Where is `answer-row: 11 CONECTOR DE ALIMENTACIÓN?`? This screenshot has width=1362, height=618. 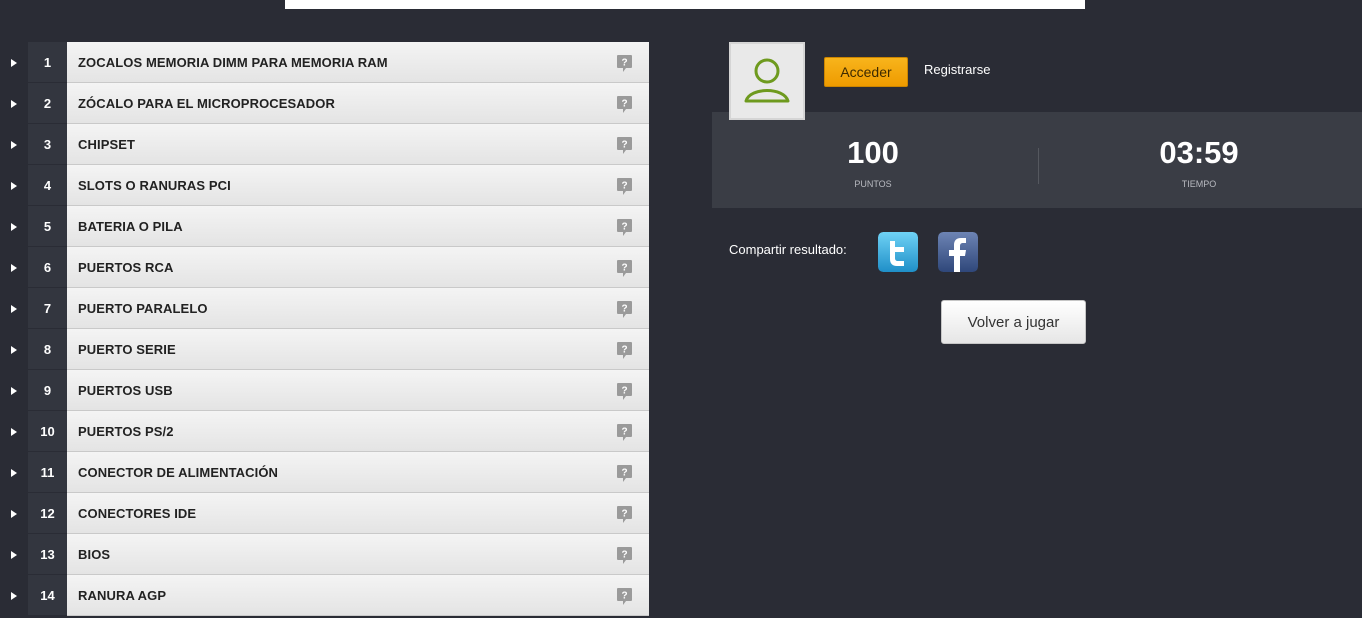
answer-row: 11 CONECTOR DE ALIMENTACIÓN? is located at coordinates (325, 472).